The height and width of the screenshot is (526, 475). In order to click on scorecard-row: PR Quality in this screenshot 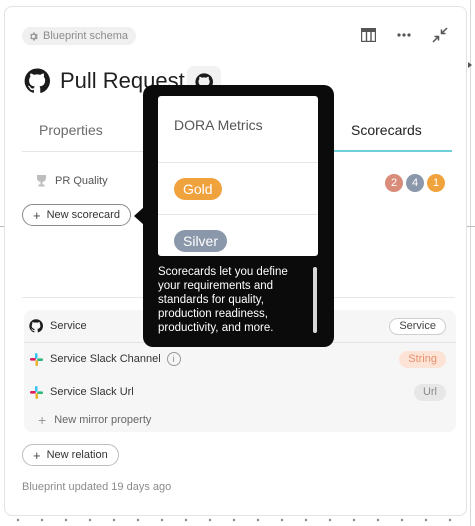, I will do `click(72, 180)`.